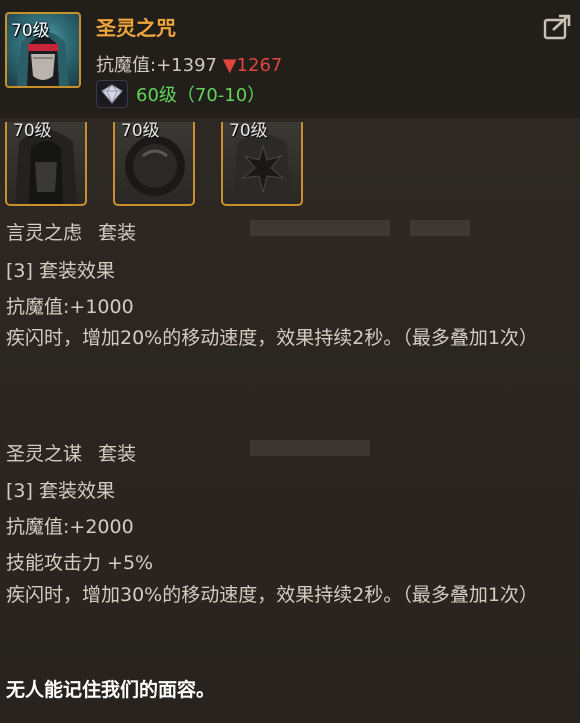  What do you see at coordinates (186, 65) in the screenshot?
I see `stat-value: +1397` at bounding box center [186, 65].